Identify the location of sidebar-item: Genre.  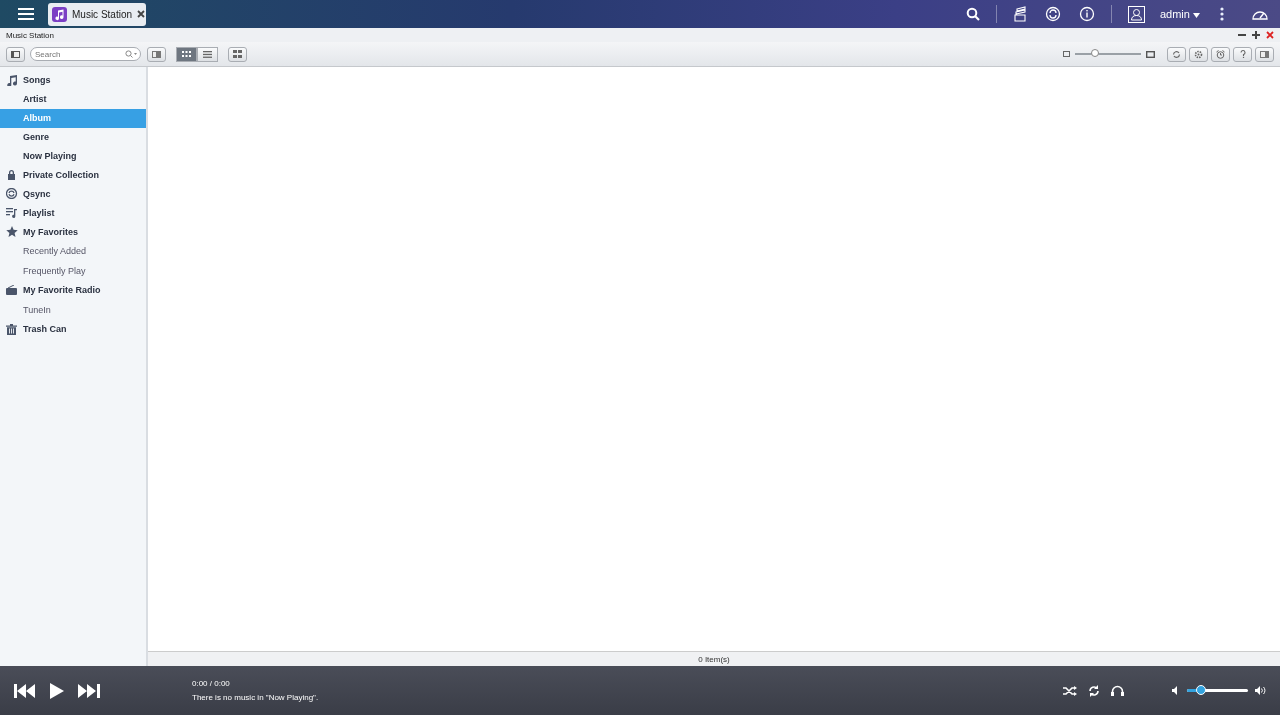
(73, 137).